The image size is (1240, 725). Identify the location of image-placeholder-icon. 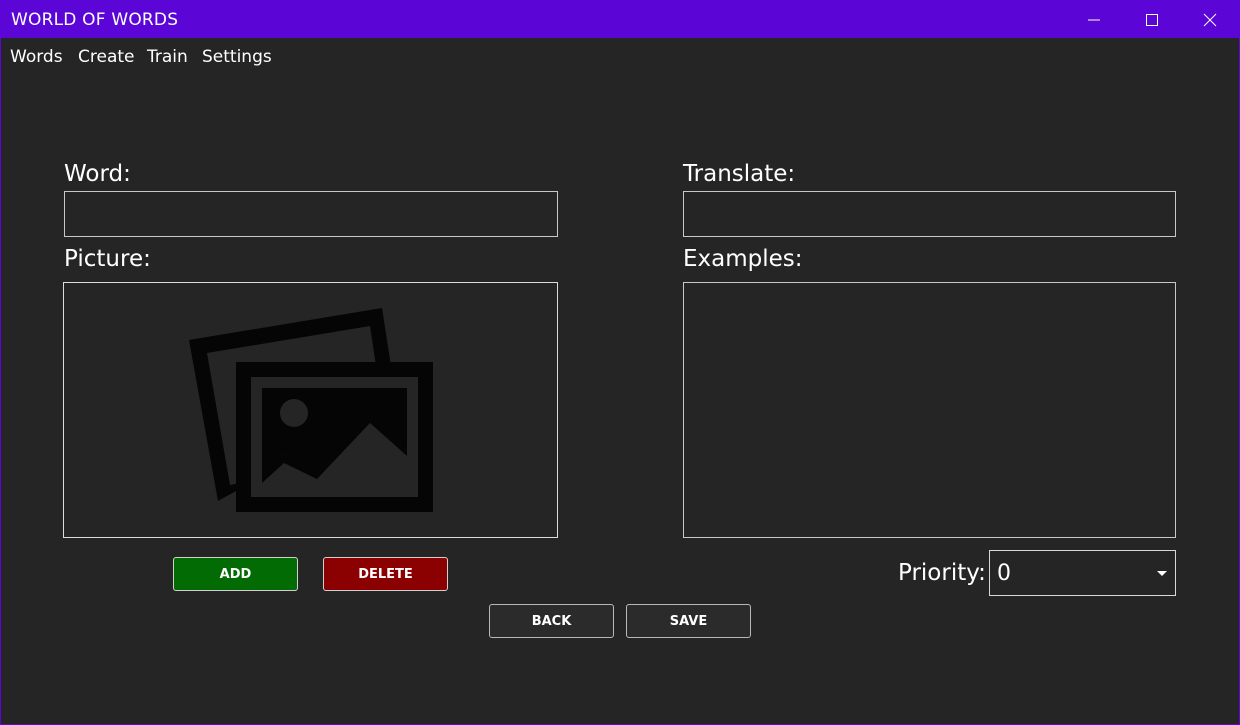
(311, 410).